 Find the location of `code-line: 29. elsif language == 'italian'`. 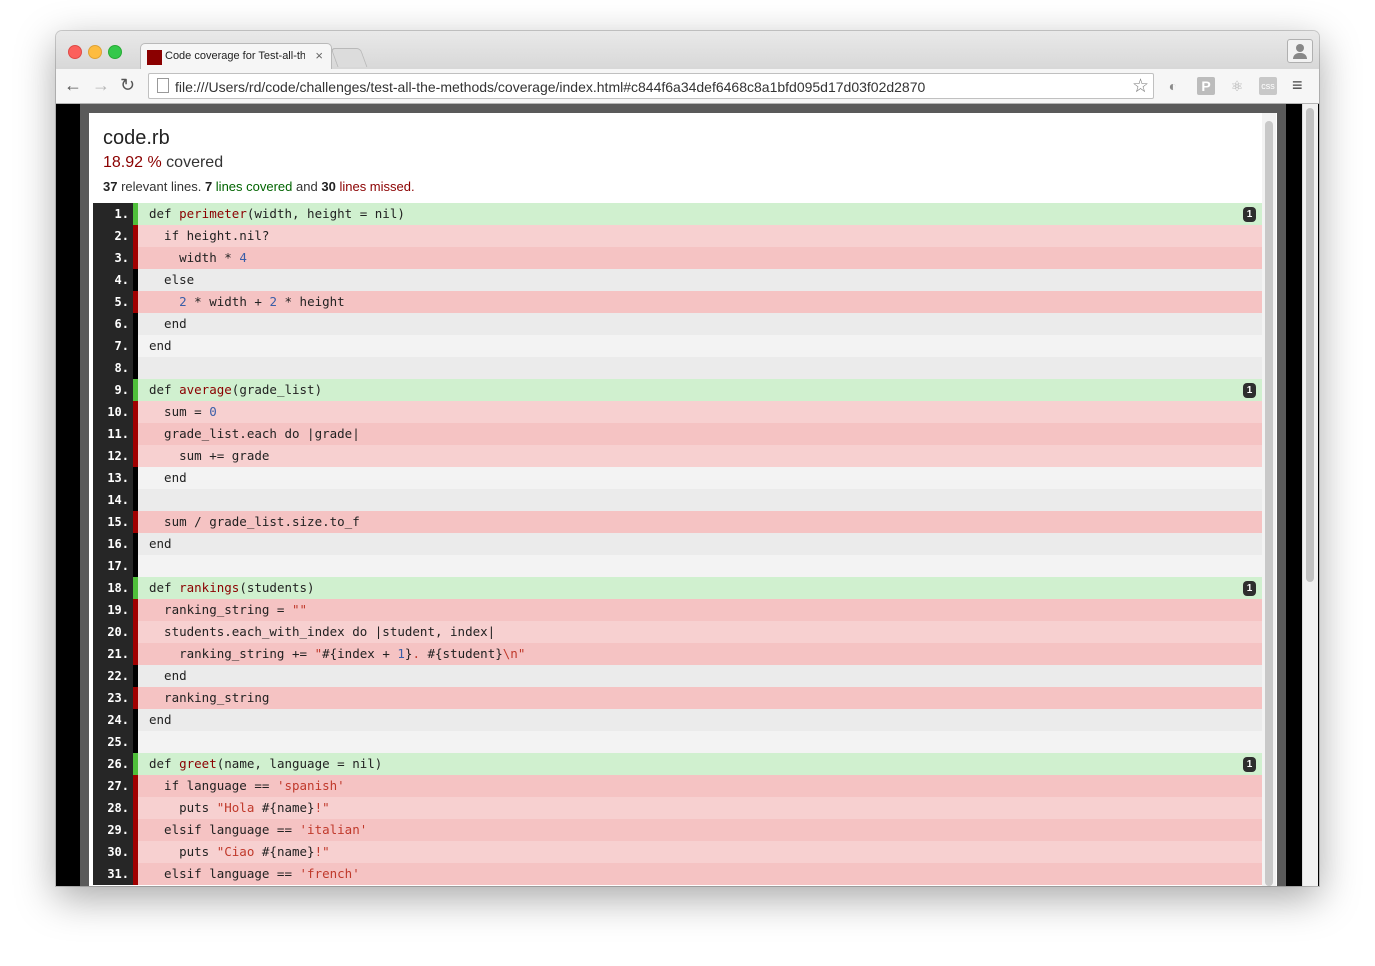

code-line: 29. elsif language == 'italian' is located at coordinates (677, 830).